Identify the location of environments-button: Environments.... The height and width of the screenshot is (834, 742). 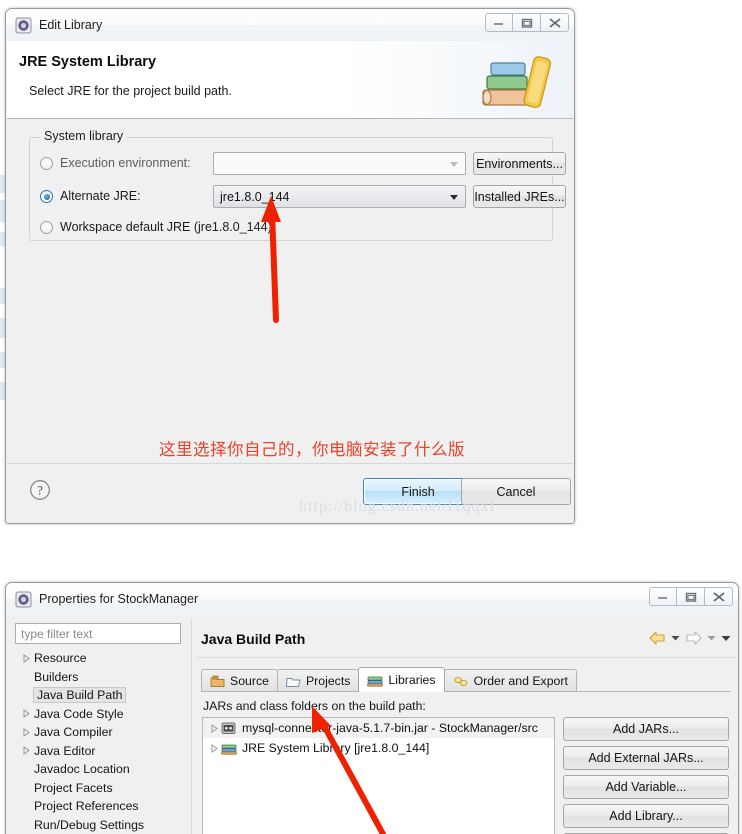
(519, 163).